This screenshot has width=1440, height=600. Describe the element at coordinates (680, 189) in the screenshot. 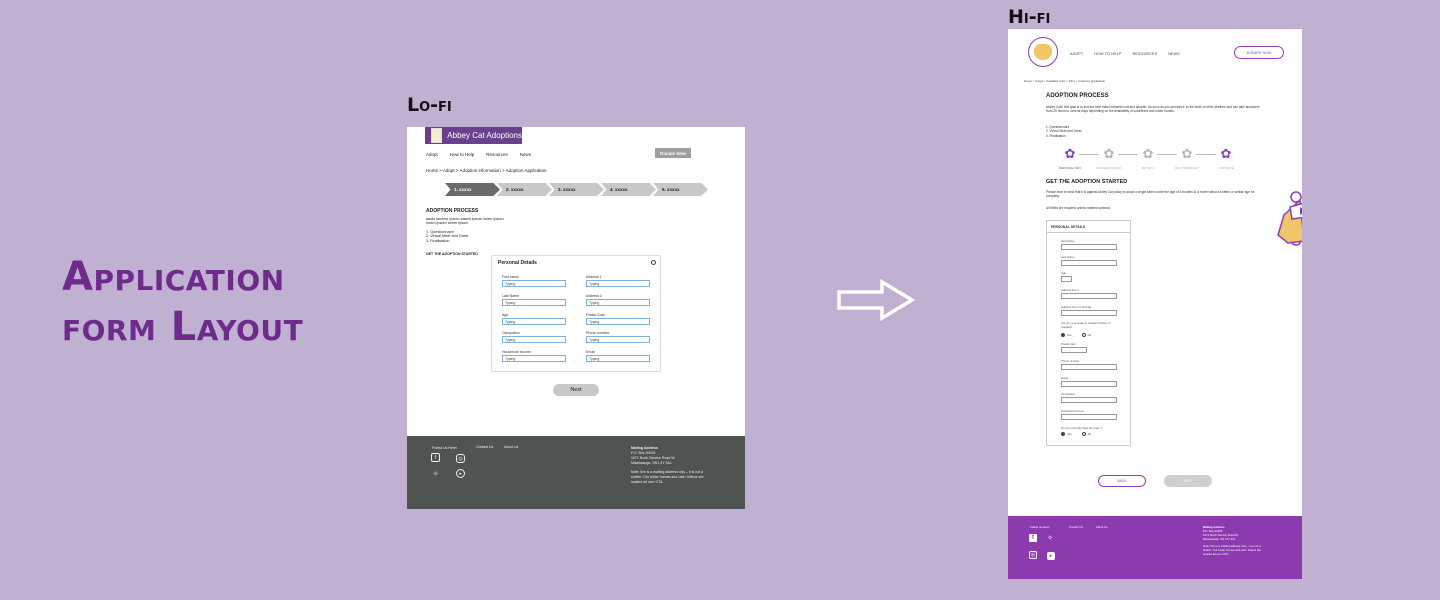

I see `step-5: 5. xxxxx` at that location.